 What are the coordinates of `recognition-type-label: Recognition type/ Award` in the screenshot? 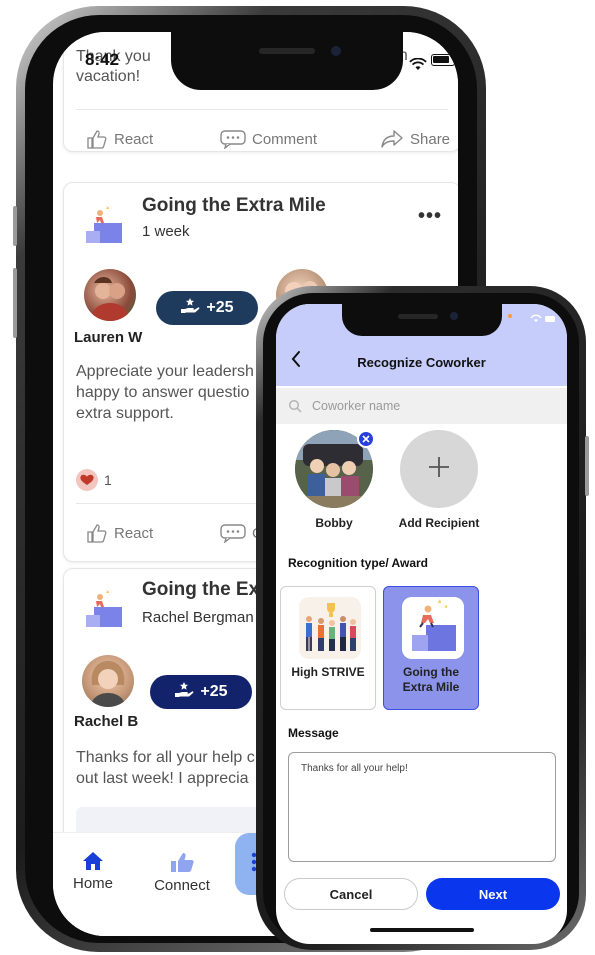 It's located at (358, 563).